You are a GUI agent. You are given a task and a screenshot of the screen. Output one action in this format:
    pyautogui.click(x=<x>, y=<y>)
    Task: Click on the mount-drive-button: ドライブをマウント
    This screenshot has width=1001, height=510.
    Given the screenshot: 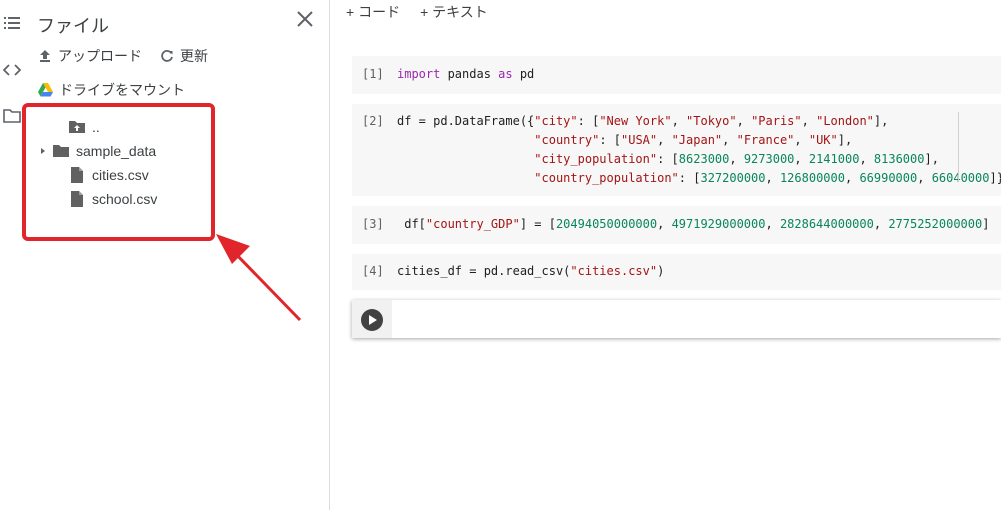 What is the action you would take?
    pyautogui.click(x=111, y=90)
    